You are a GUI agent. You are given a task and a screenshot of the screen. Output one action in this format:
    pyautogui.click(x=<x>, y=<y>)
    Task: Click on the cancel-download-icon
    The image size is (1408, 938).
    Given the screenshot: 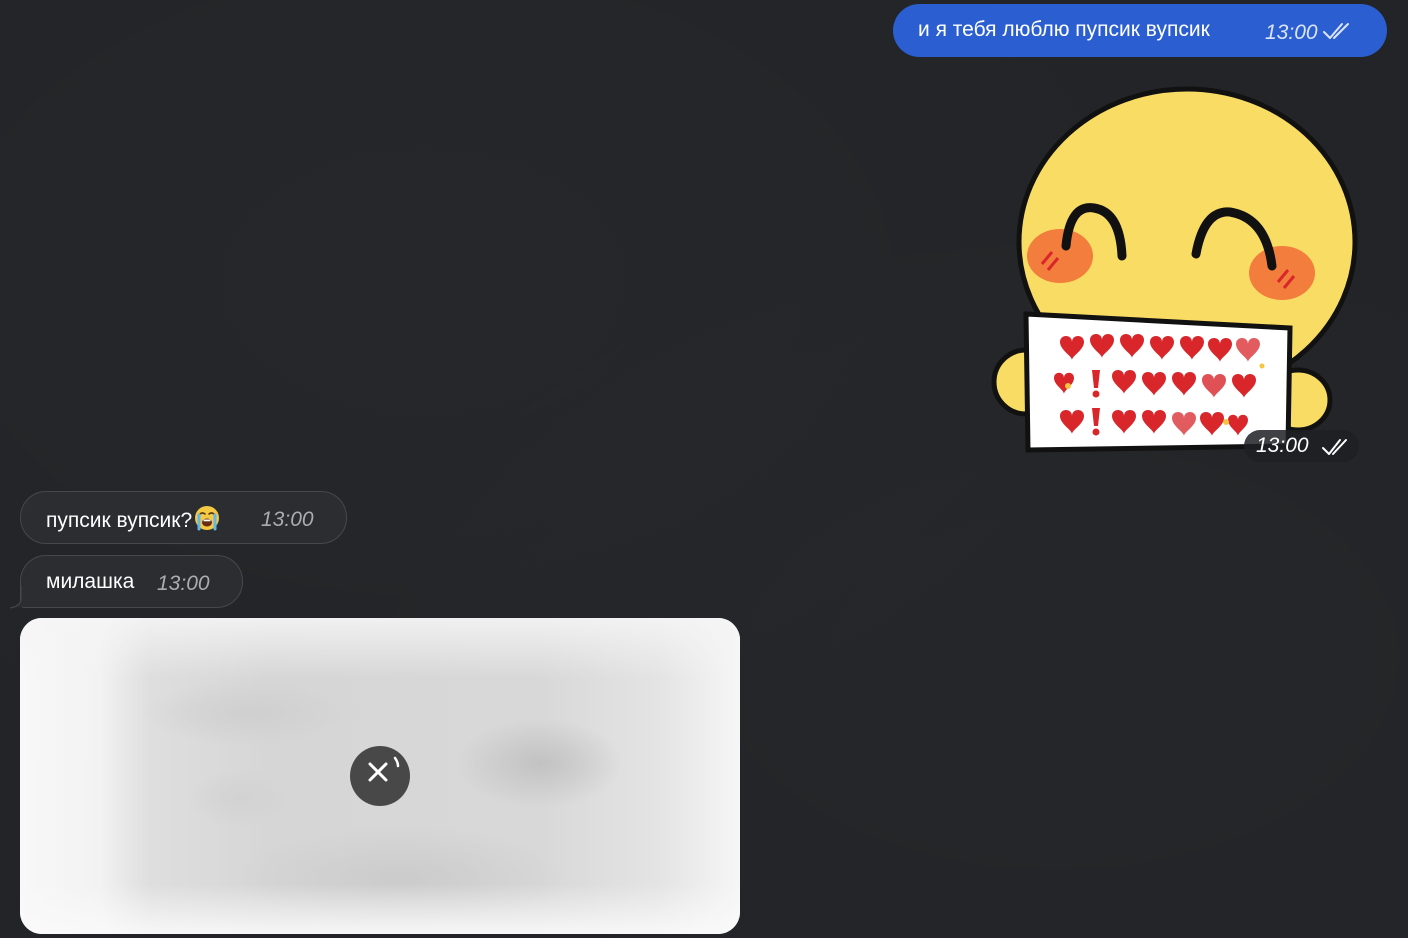 What is the action you would take?
    pyautogui.click(x=380, y=776)
    